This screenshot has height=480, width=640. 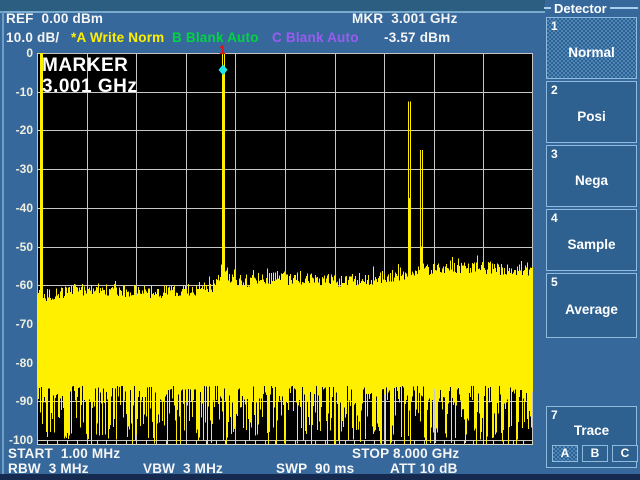 I want to click on softkey-number: 5, so click(x=554, y=282).